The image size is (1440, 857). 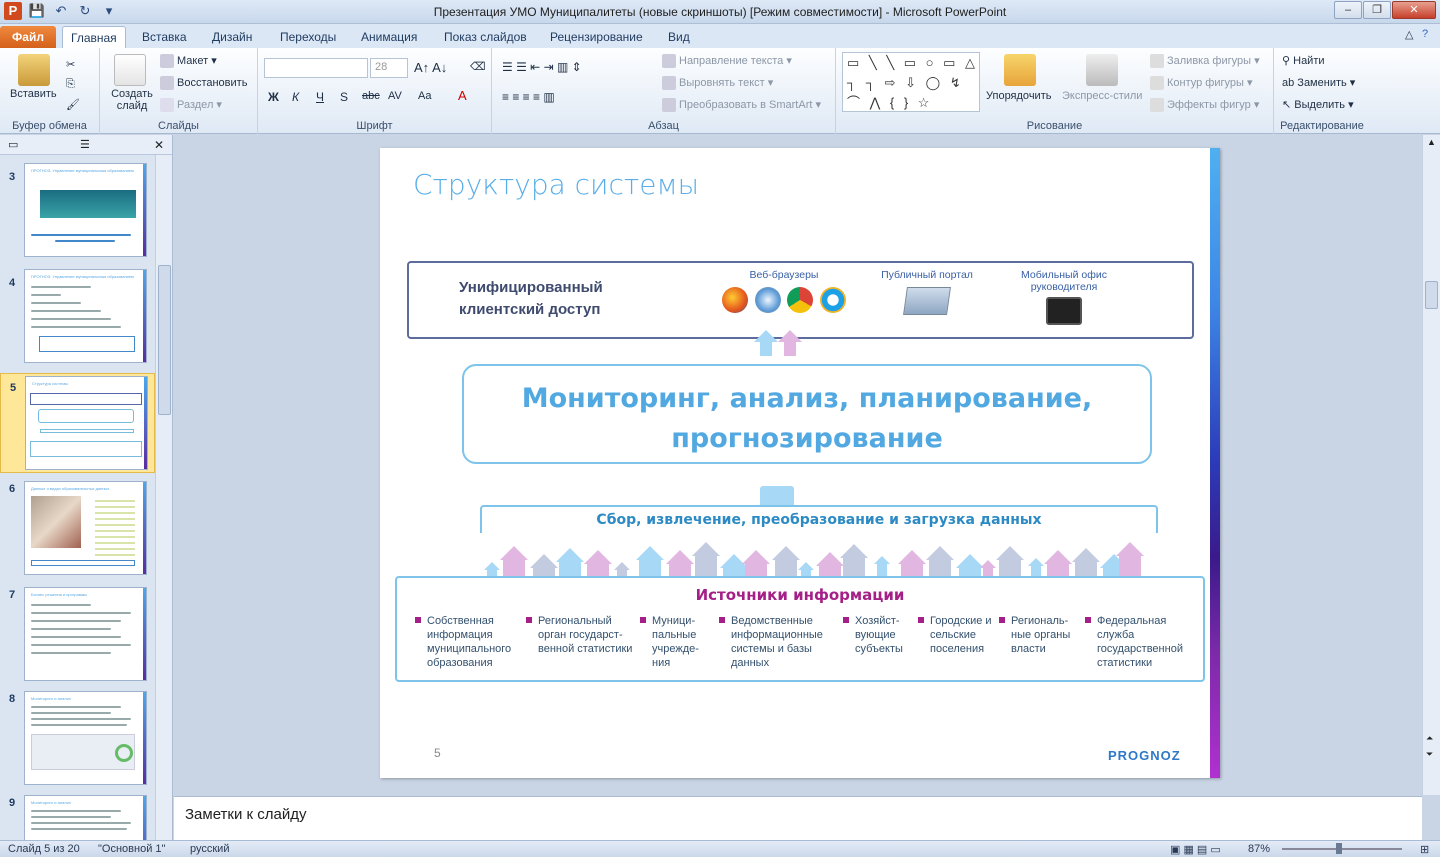 What do you see at coordinates (191, 105) in the screenshot?
I see `section-button: Раздел ▾` at bounding box center [191, 105].